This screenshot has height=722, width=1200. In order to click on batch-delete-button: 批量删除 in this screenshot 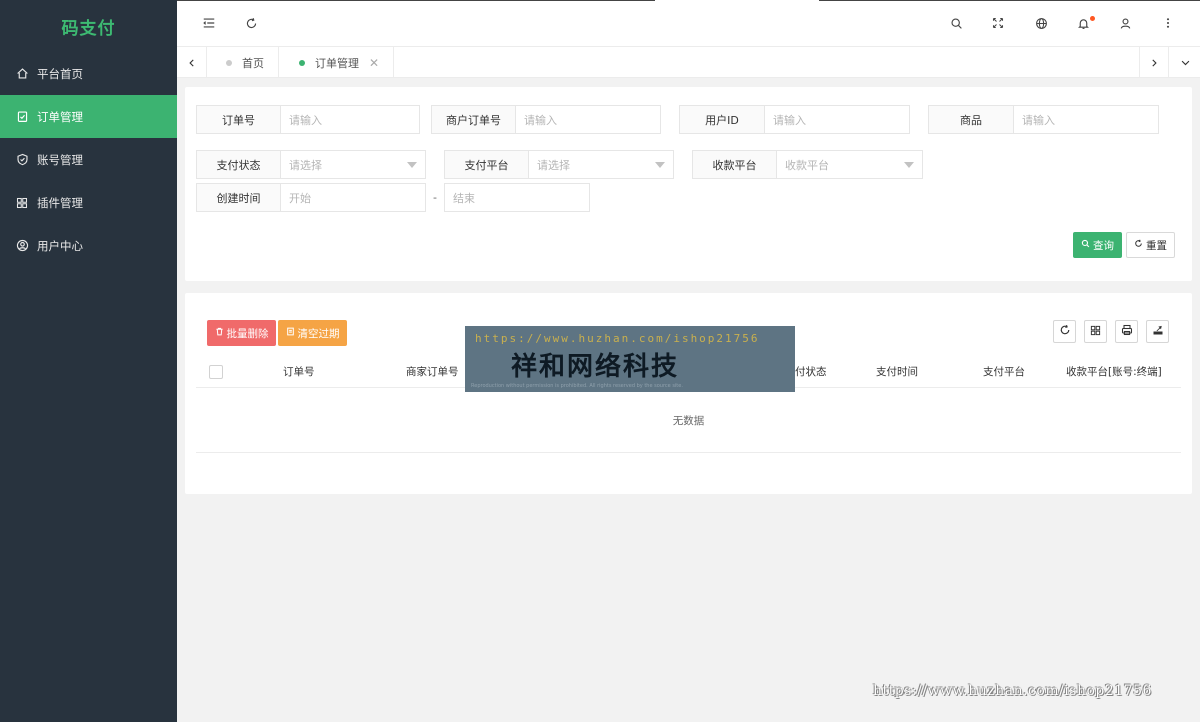, I will do `click(241, 333)`.